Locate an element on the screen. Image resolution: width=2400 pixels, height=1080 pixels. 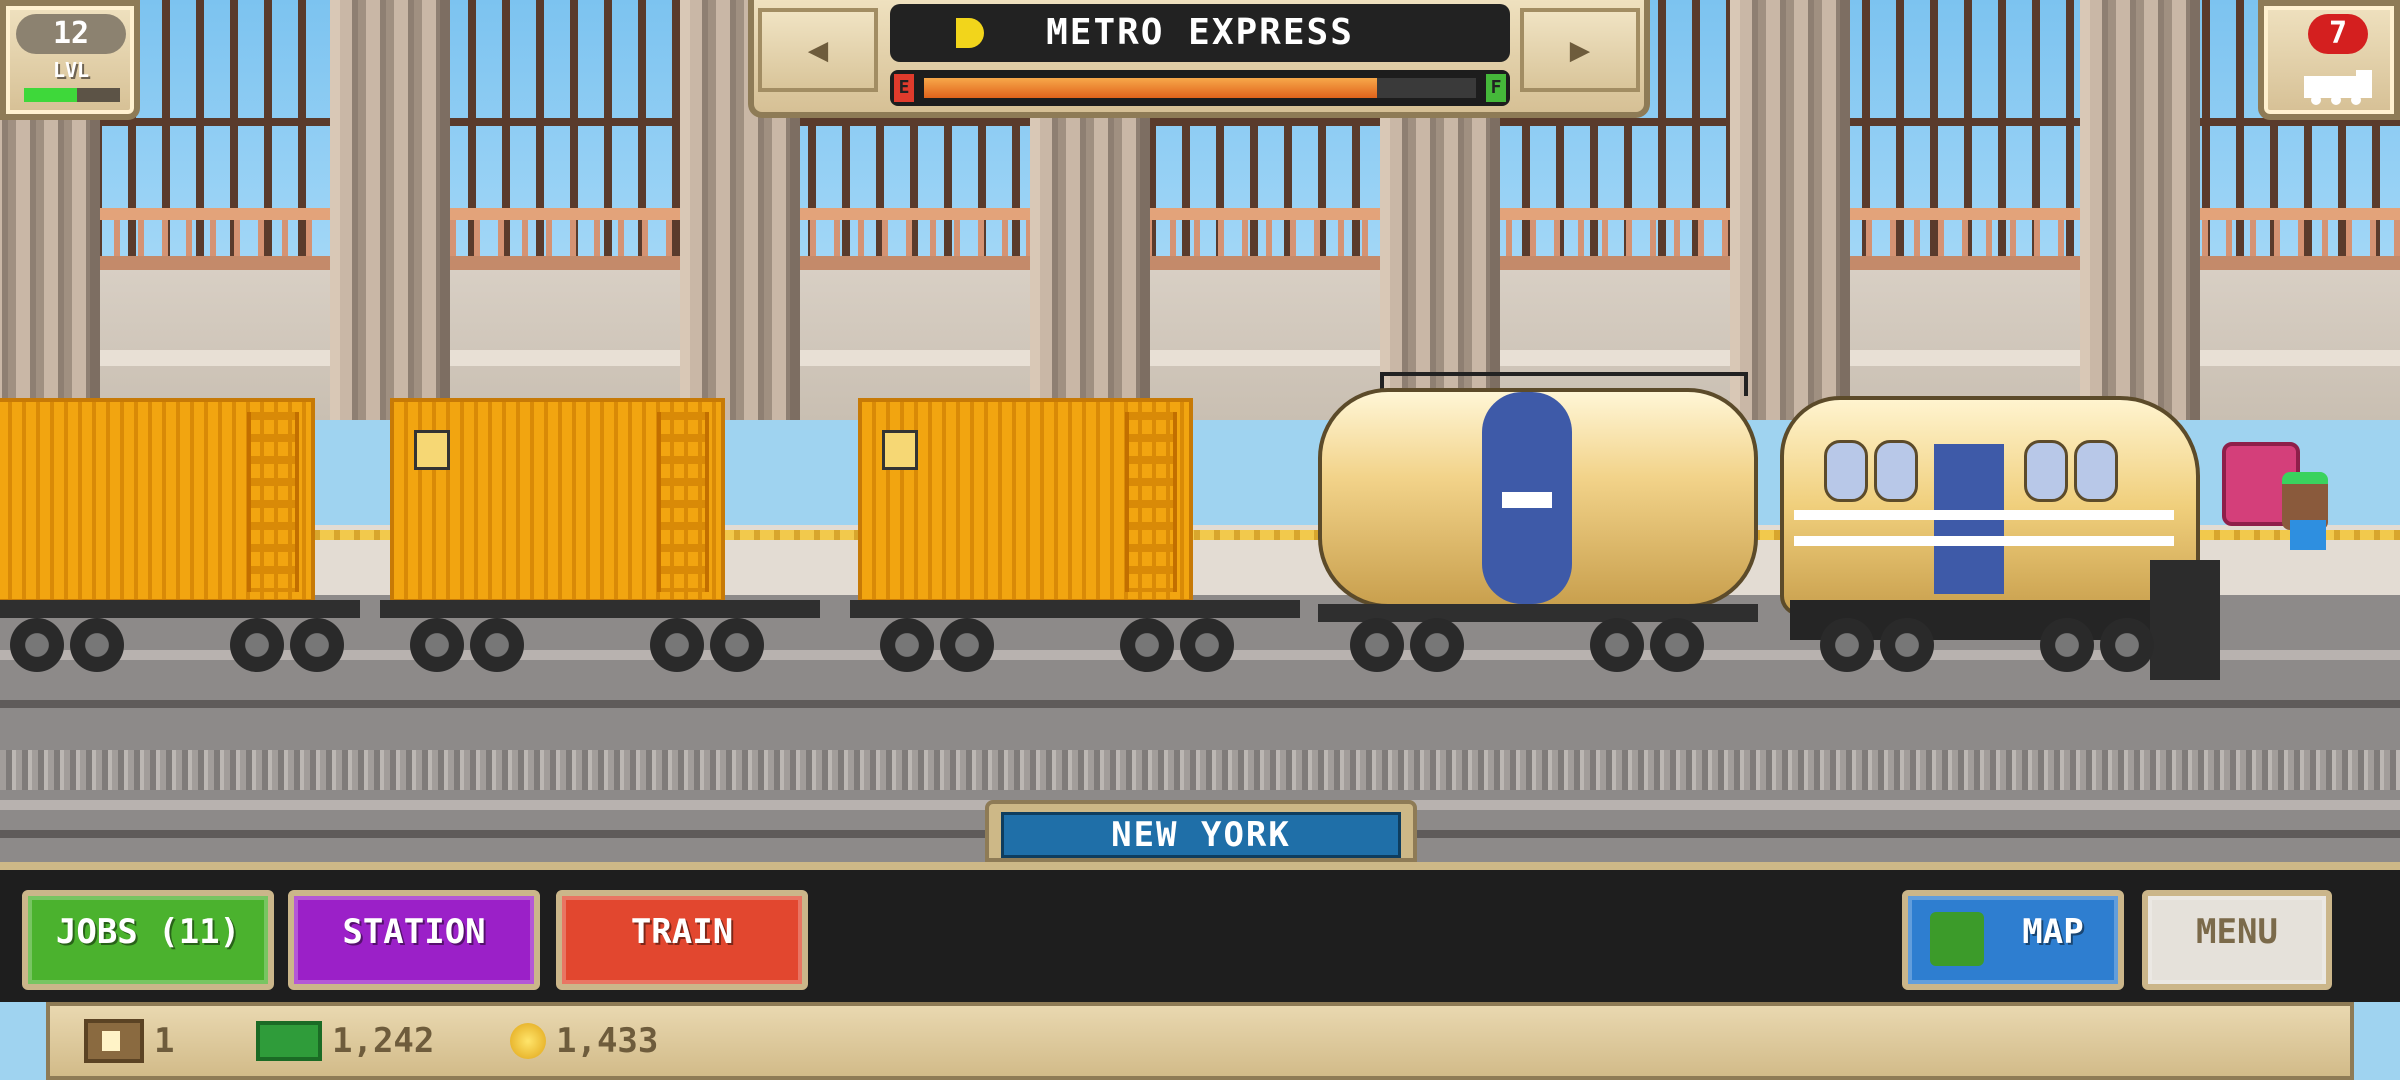
fuel-full-label: F is located at coordinates (1496, 88).